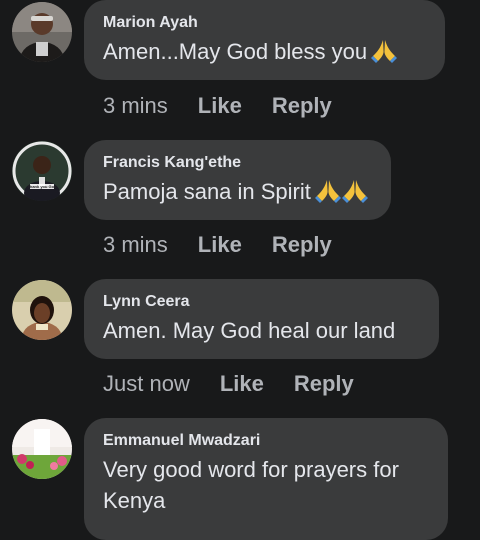  I want to click on comment-author: Emmanuel Mwadzari, so click(265, 441).